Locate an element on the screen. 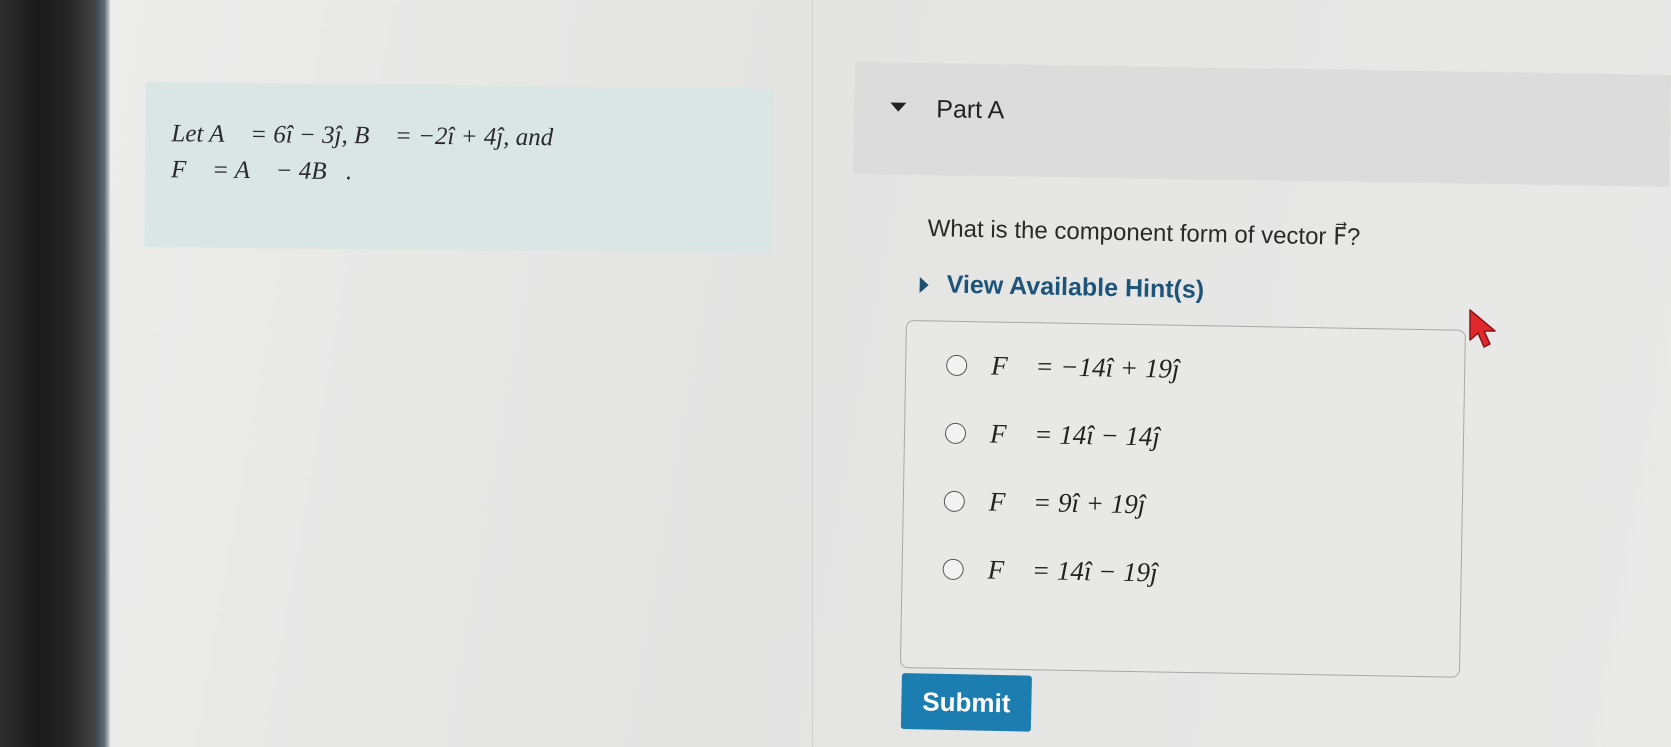  part-a-header: Part A is located at coordinates (1262, 124).